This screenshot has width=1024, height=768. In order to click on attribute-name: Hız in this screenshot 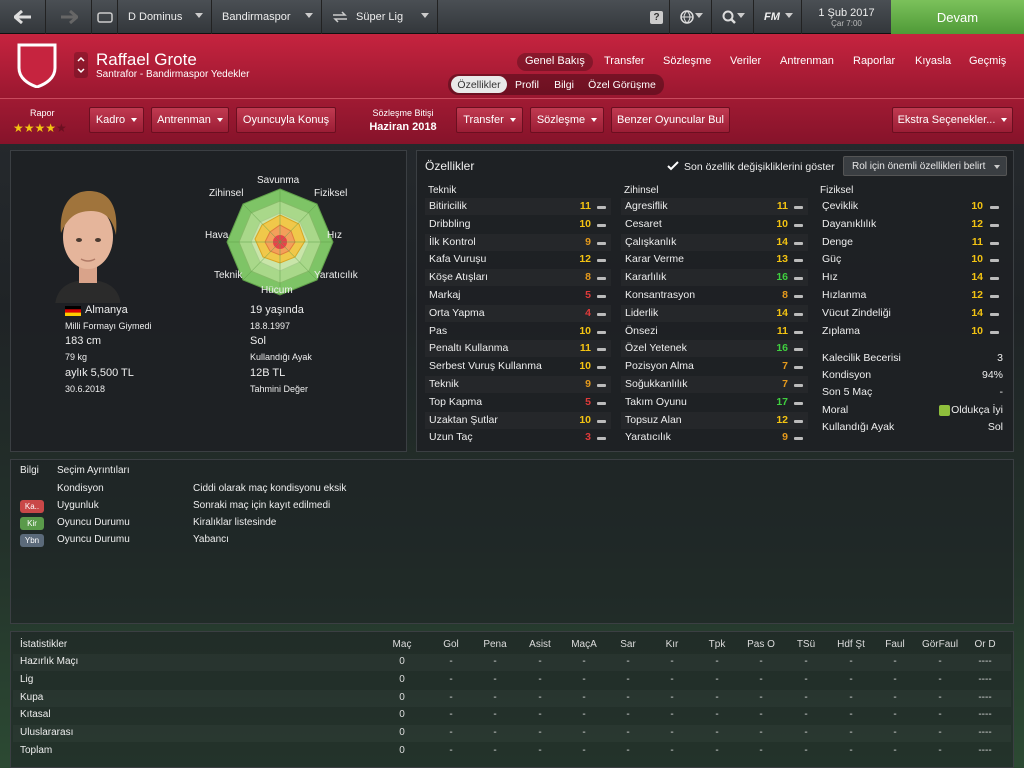, I will do `click(830, 277)`.